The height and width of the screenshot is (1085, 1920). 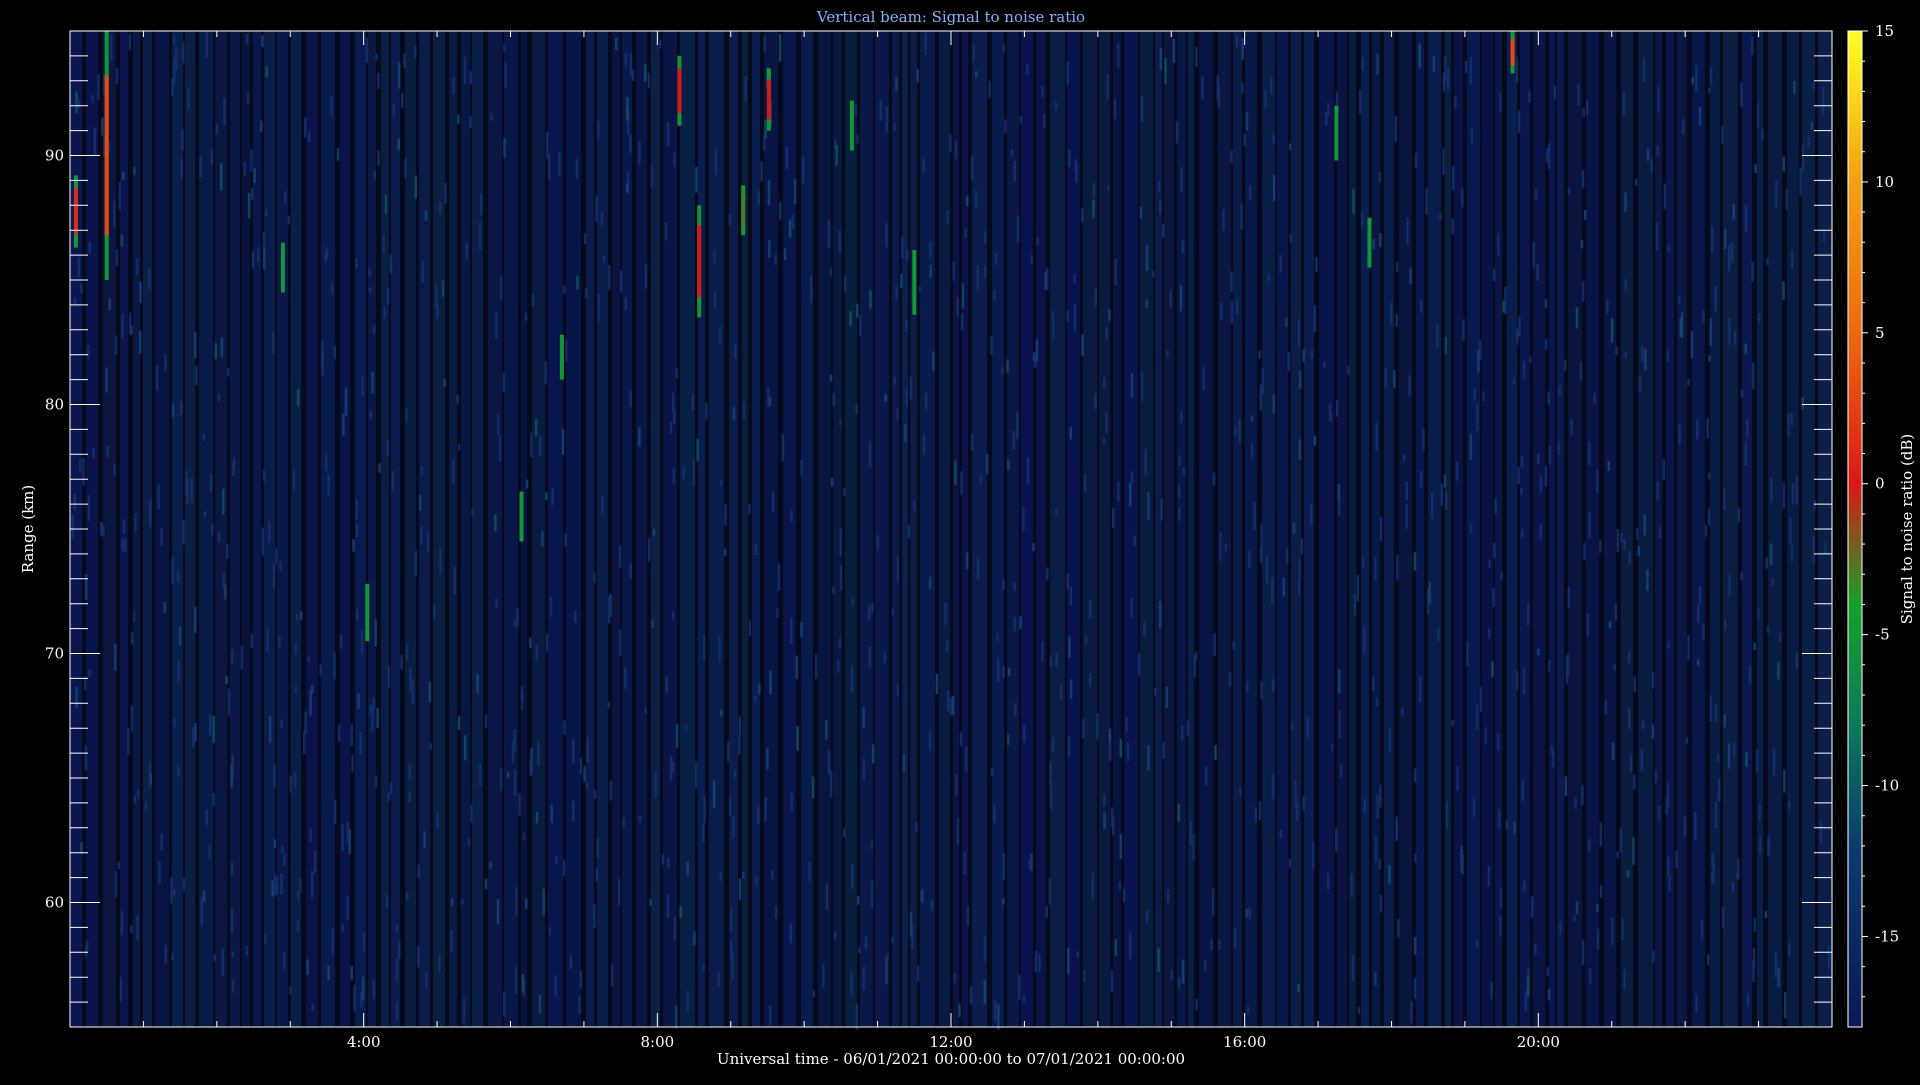 I want to click on colorbar-tick-label: 10, so click(x=1884, y=182).